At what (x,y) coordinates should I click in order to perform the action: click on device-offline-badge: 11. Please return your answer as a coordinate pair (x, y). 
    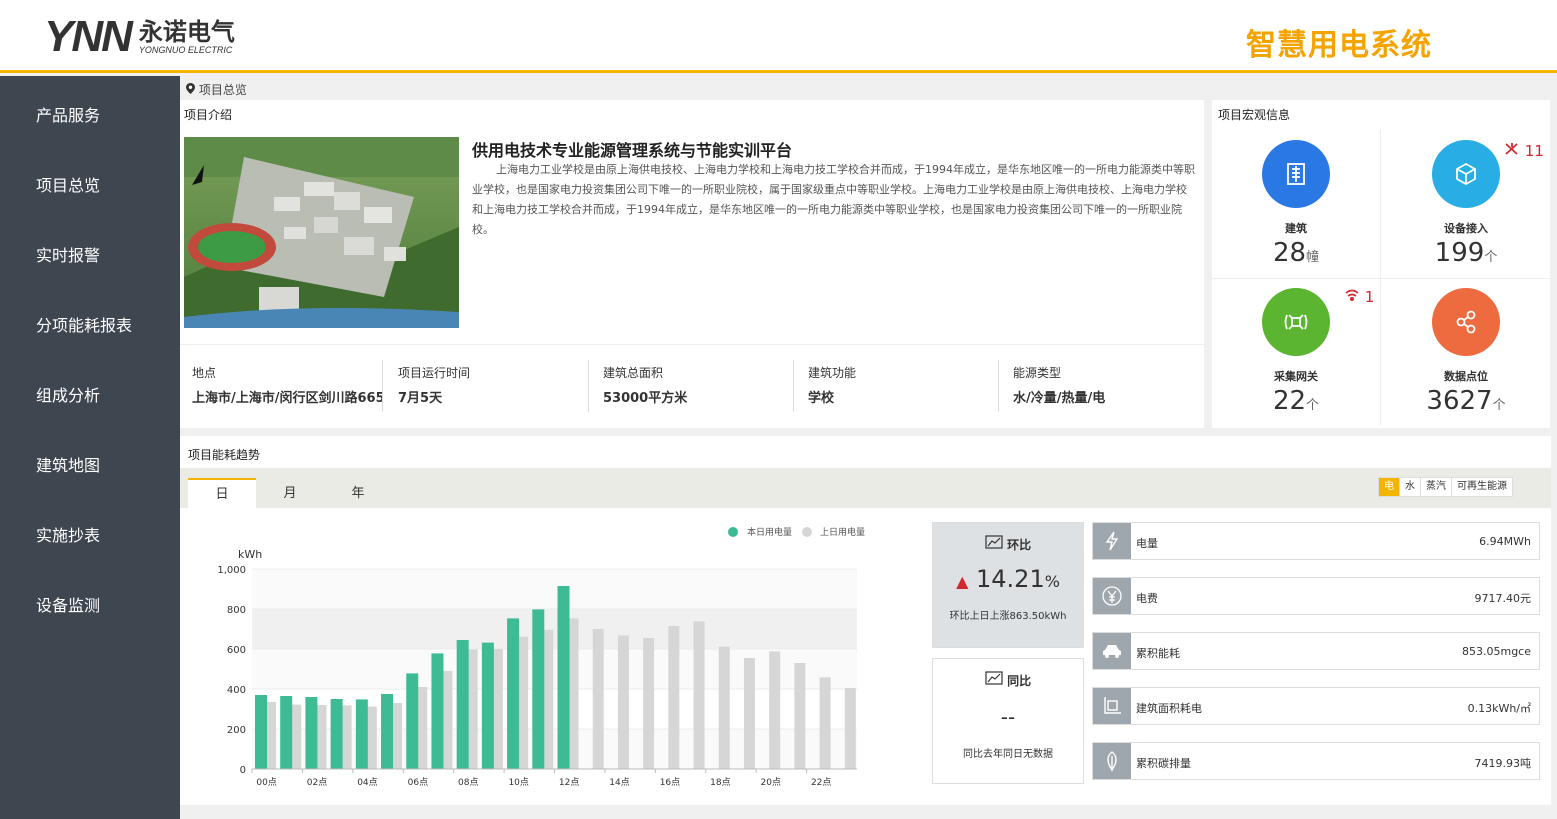
    Looking at the image, I should click on (1524, 151).